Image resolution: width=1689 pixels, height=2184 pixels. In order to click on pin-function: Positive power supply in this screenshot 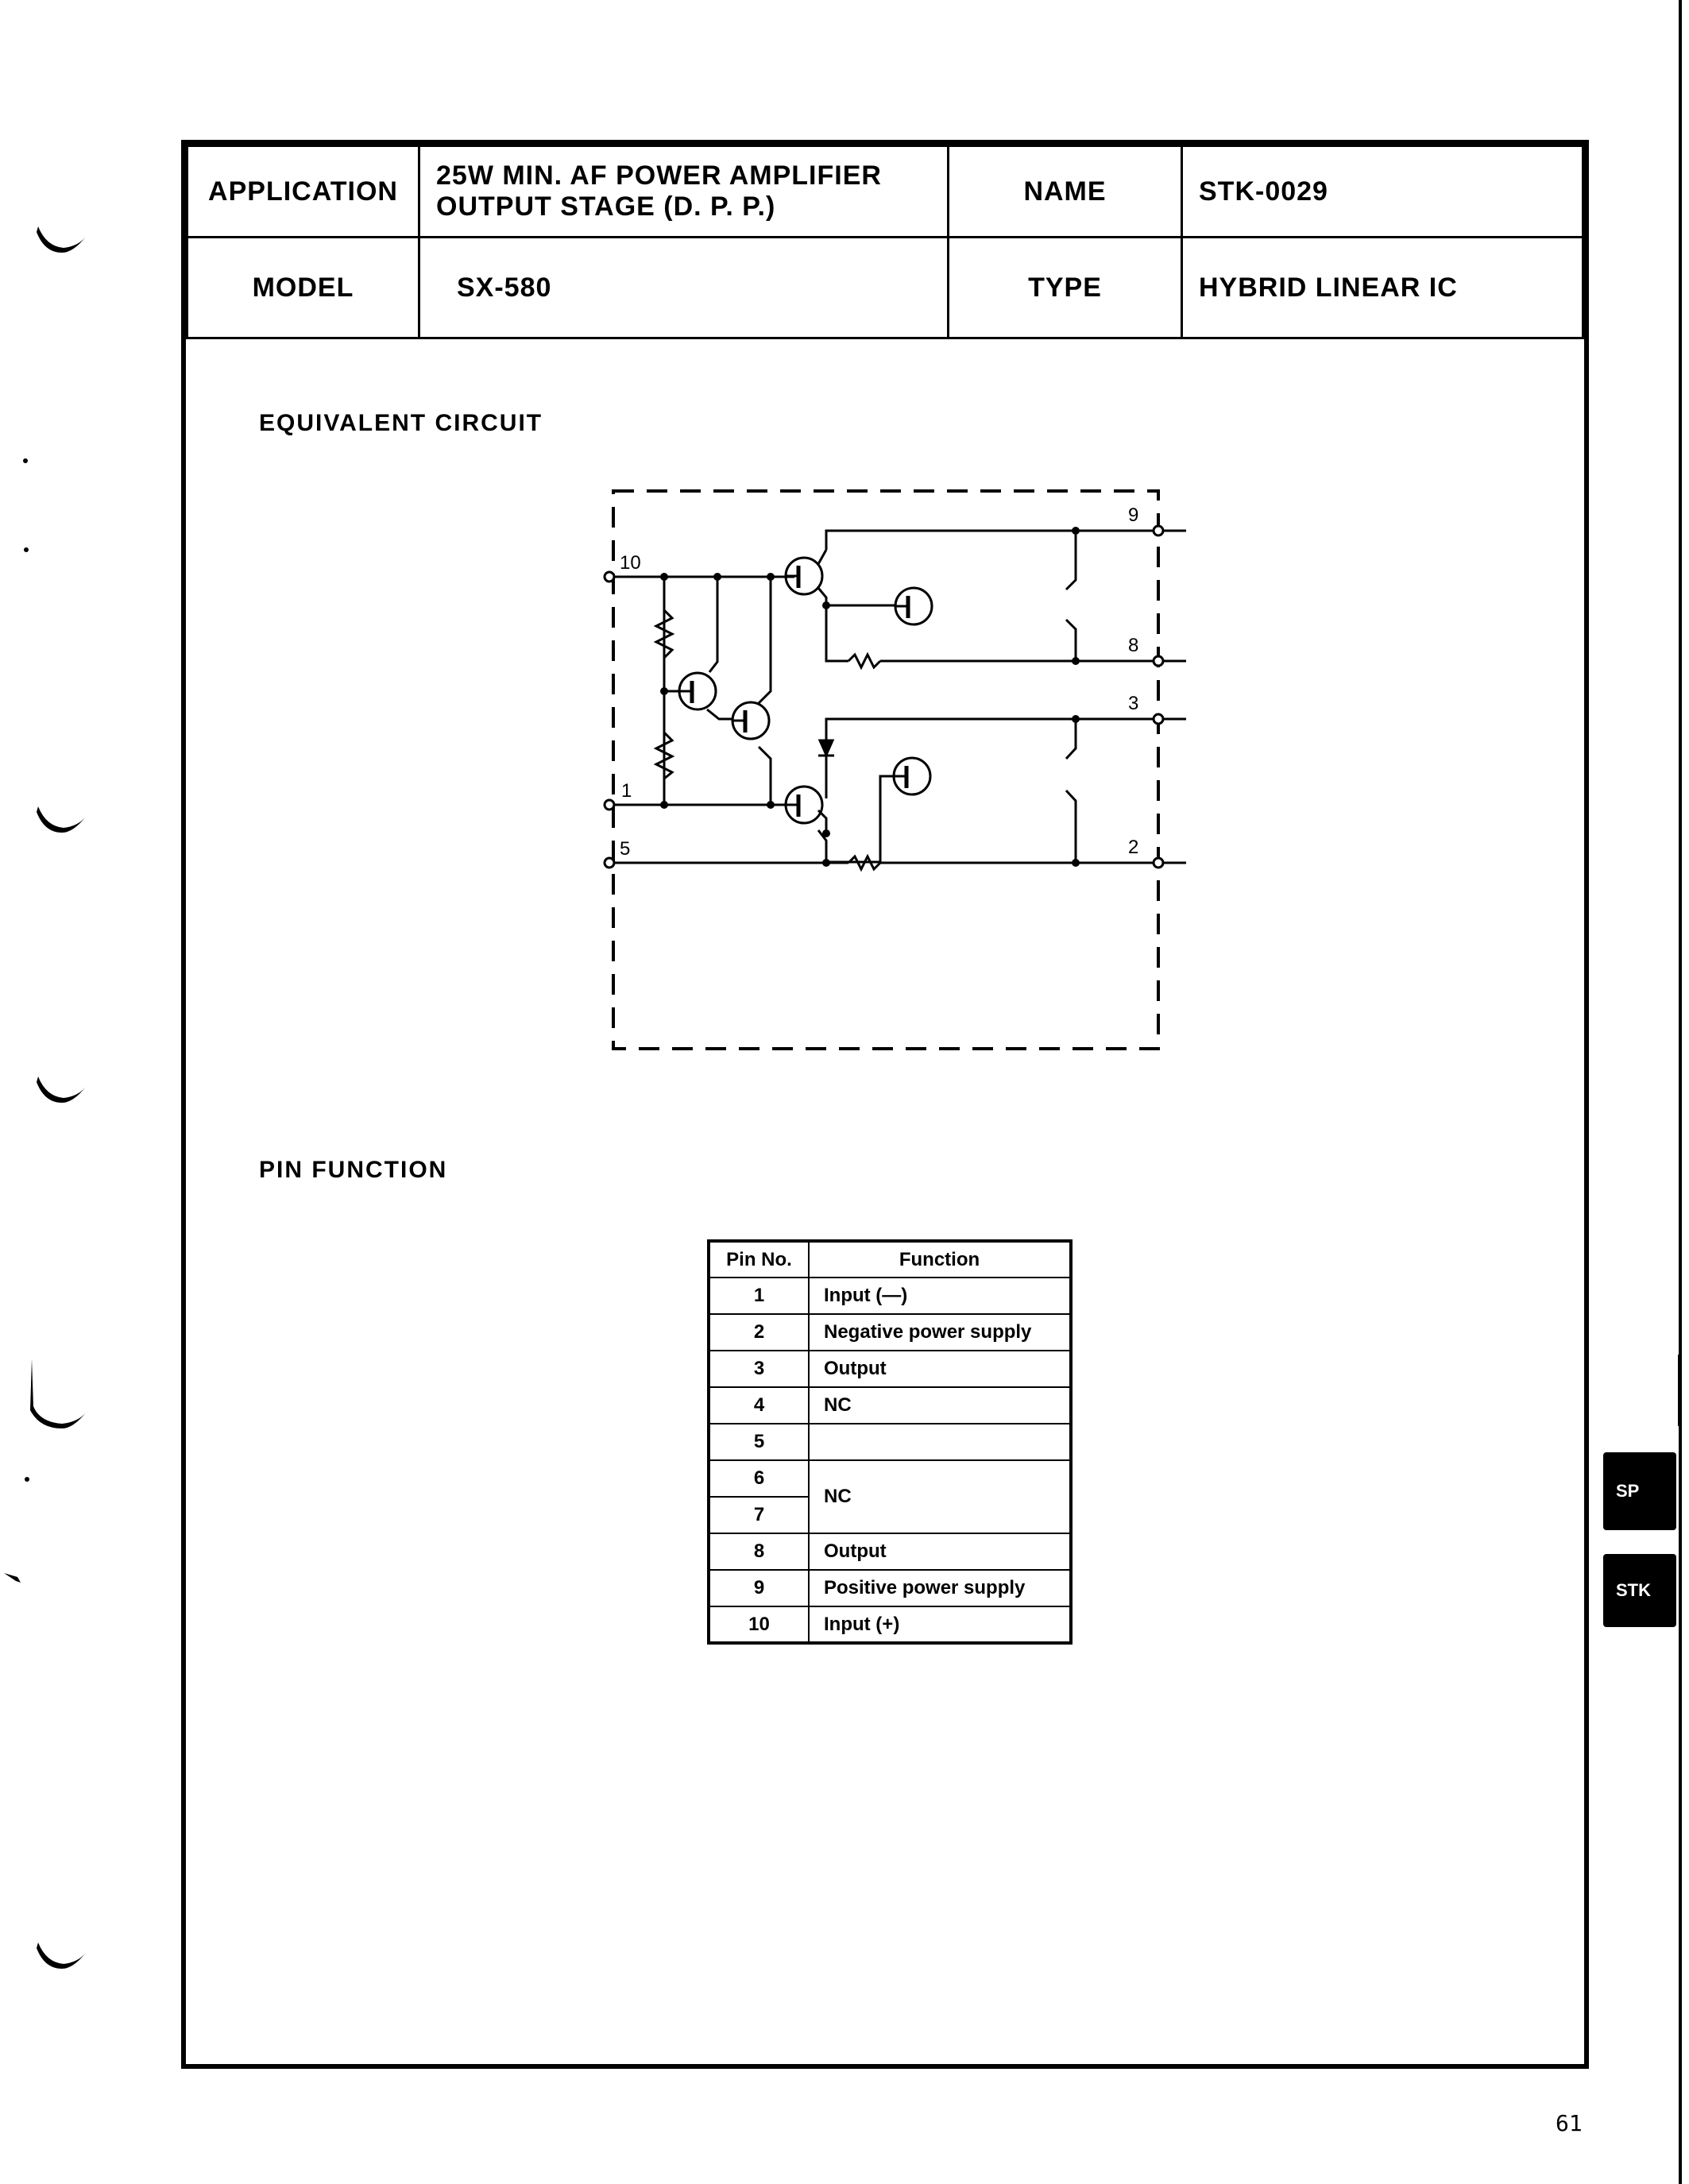, I will do `click(940, 1588)`.